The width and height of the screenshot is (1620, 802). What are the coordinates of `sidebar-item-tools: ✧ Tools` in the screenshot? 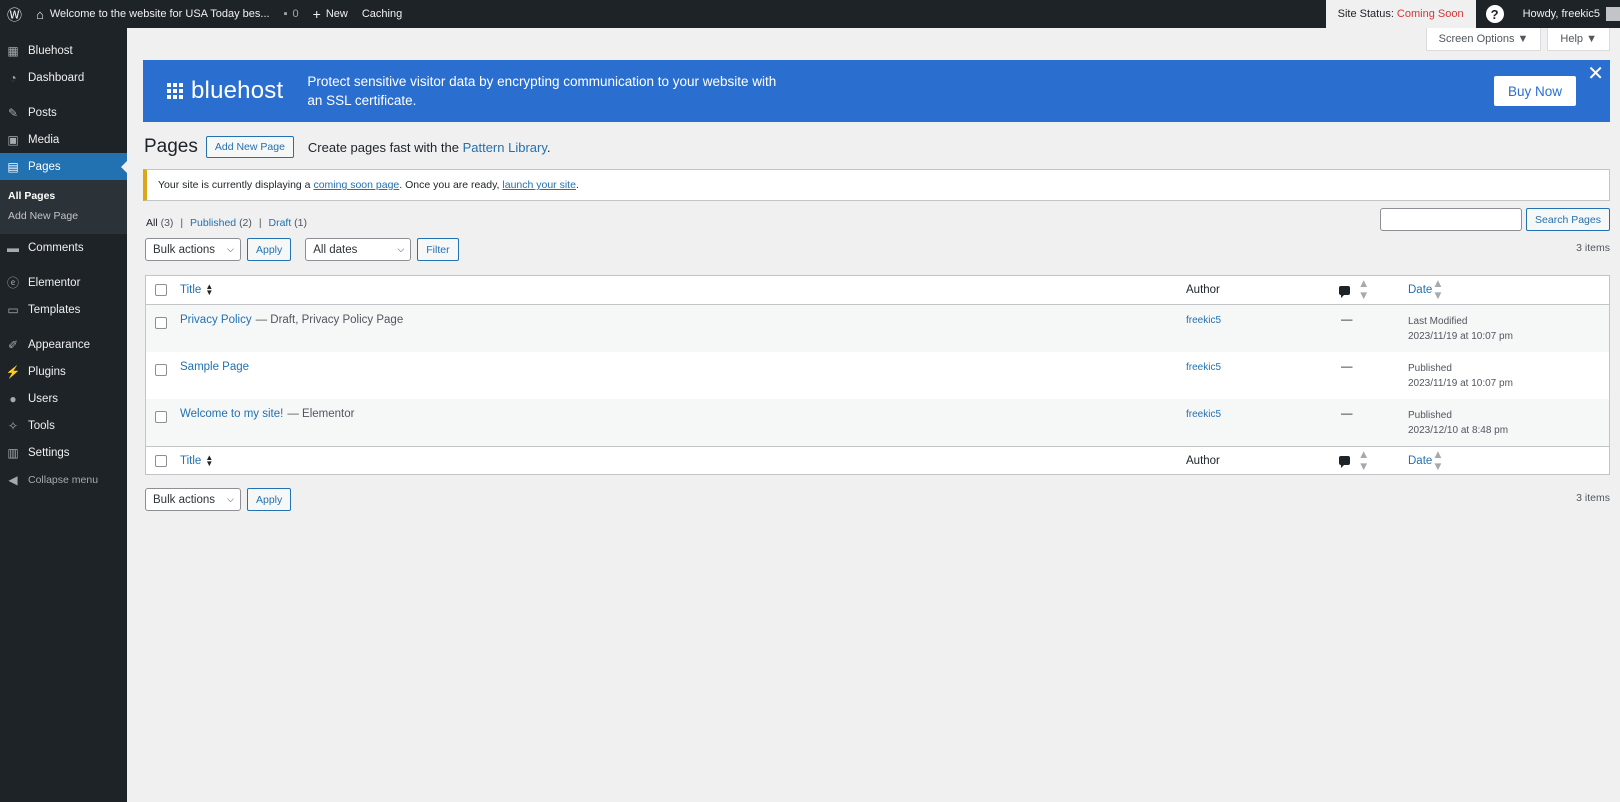 It's located at (63, 425).